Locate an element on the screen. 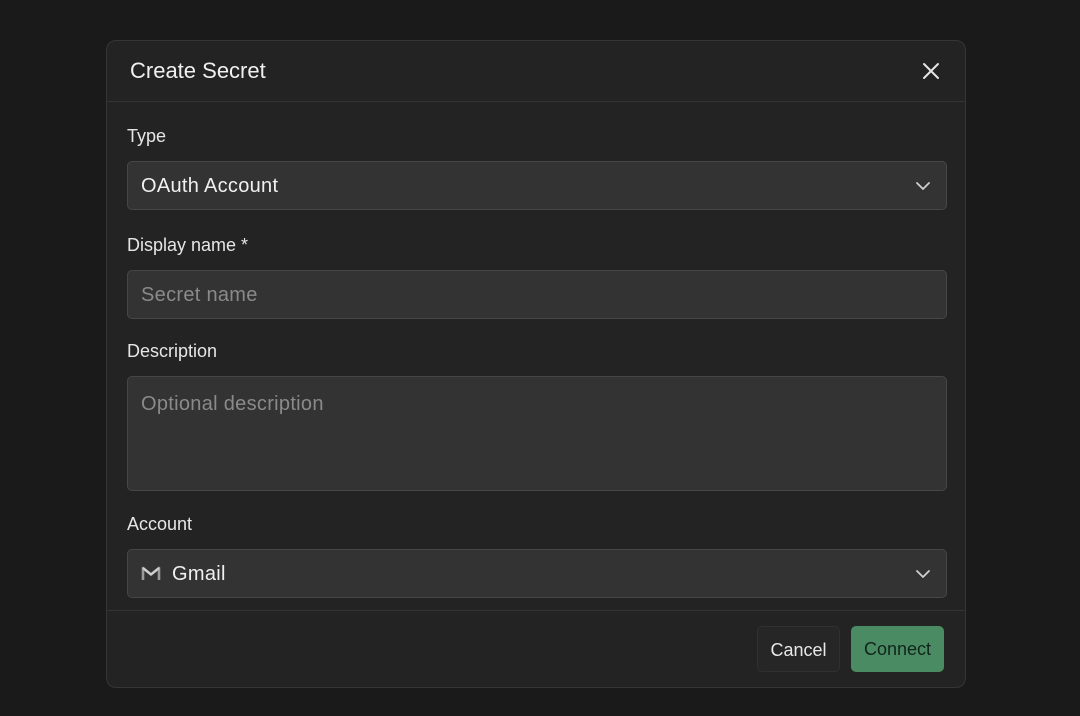  close-button is located at coordinates (931, 71).